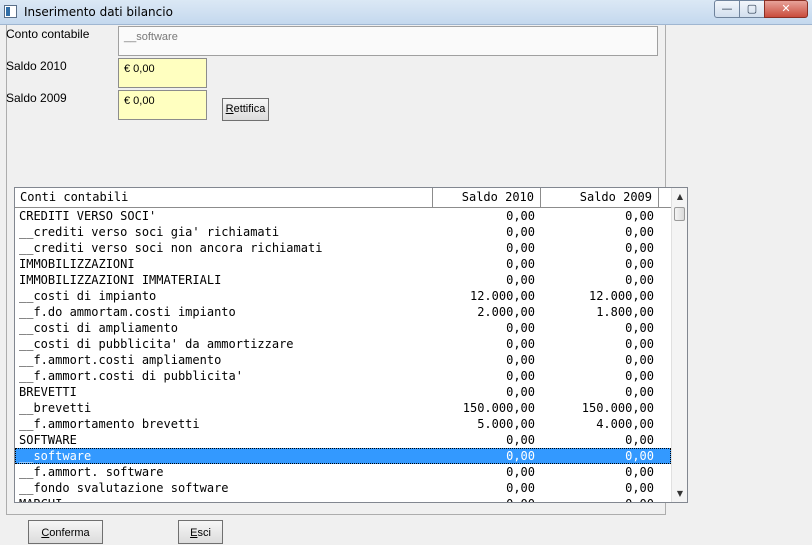 The height and width of the screenshot is (545, 812). I want to click on scroll-down-icon: ▼, so click(679, 494).